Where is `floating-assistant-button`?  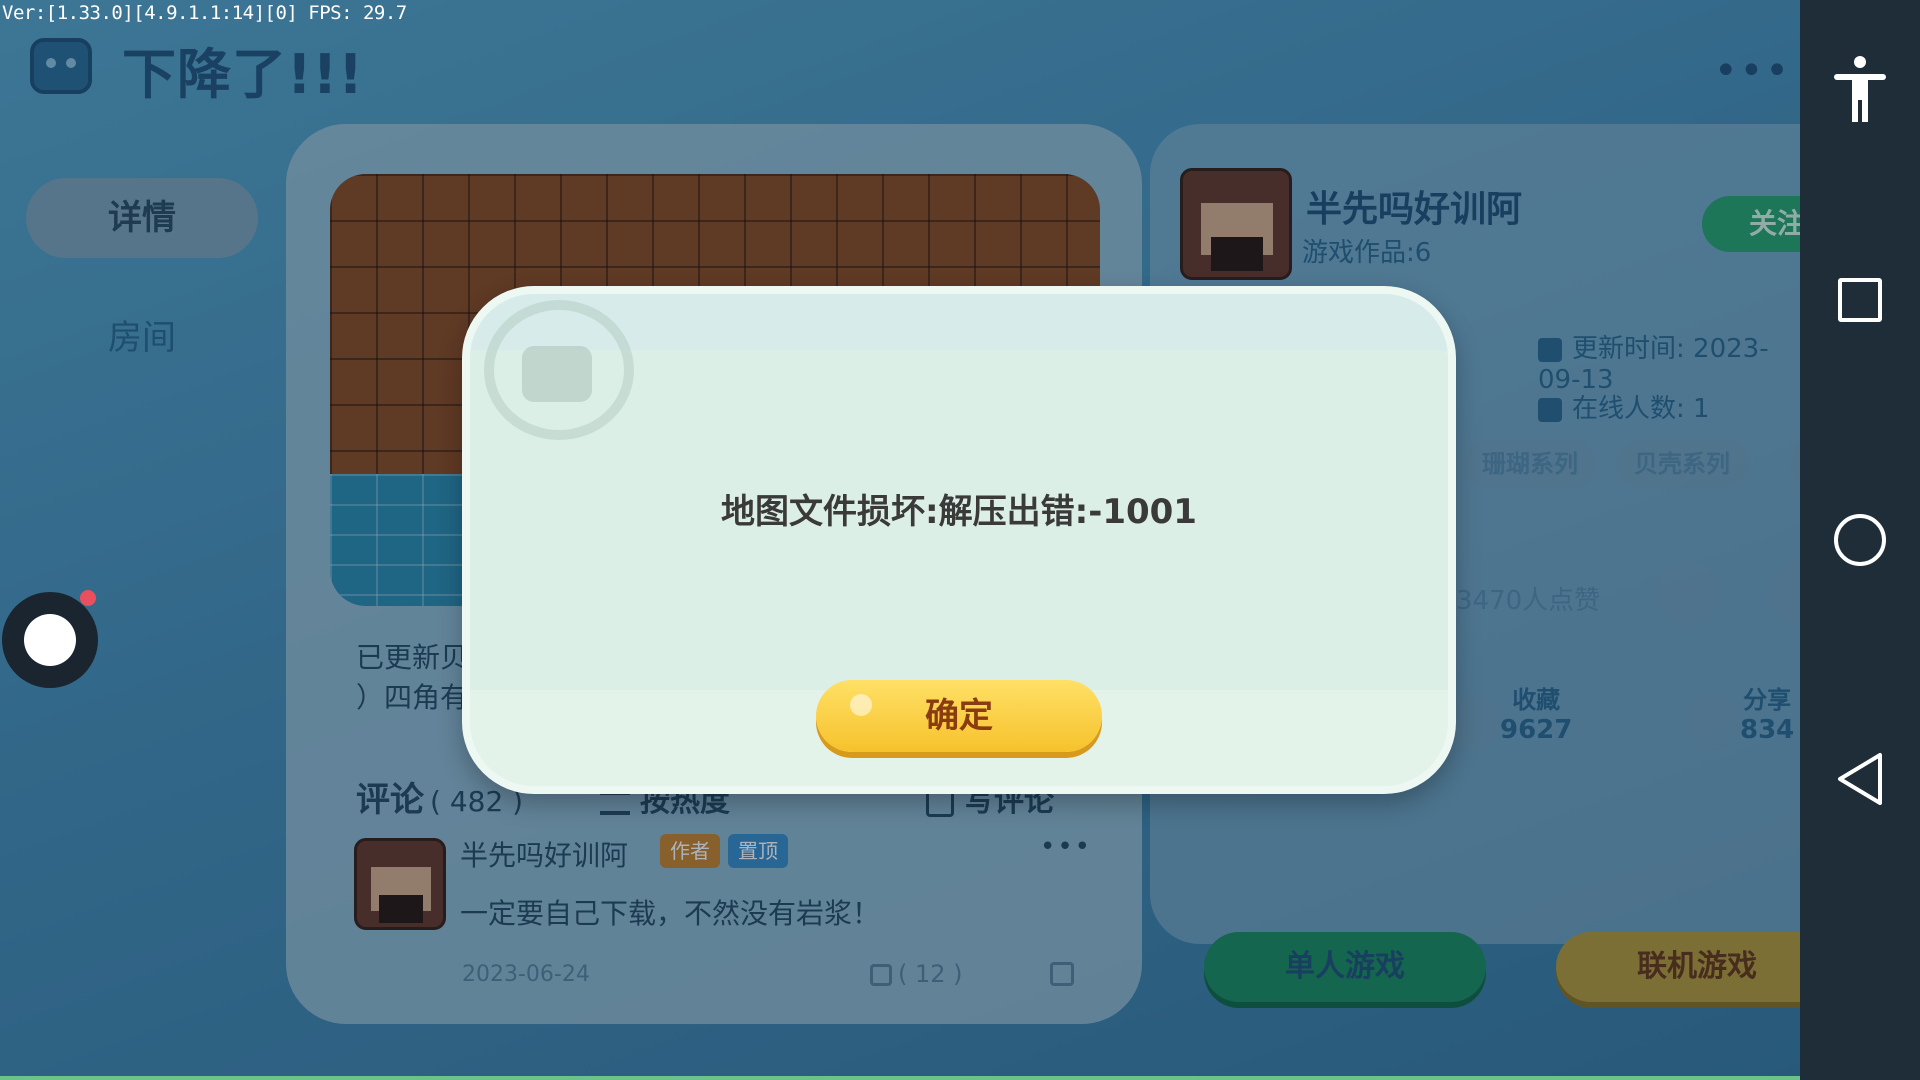
floating-assistant-button is located at coordinates (50, 640).